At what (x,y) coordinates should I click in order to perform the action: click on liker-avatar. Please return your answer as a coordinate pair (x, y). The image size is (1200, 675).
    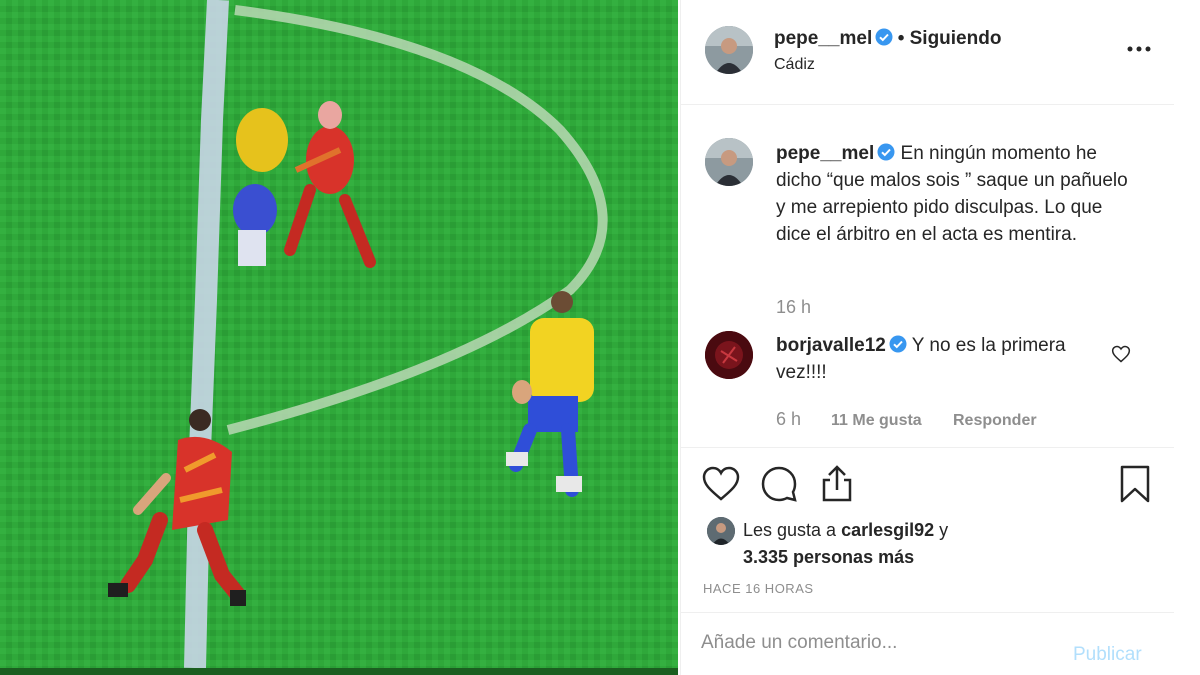
    Looking at the image, I should click on (721, 531).